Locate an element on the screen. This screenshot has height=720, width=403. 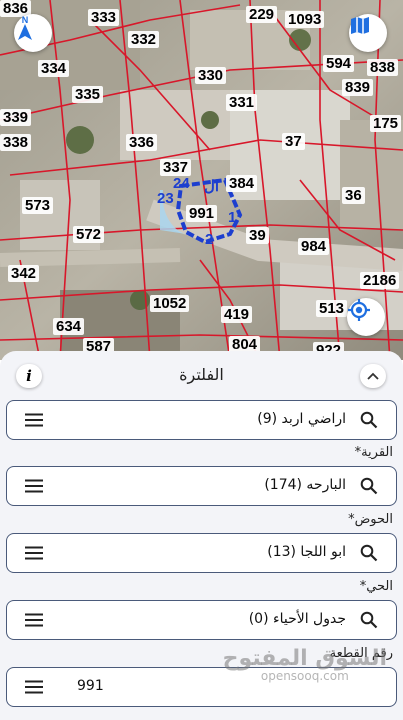
filter-header: i الفلترة is located at coordinates (201, 375).